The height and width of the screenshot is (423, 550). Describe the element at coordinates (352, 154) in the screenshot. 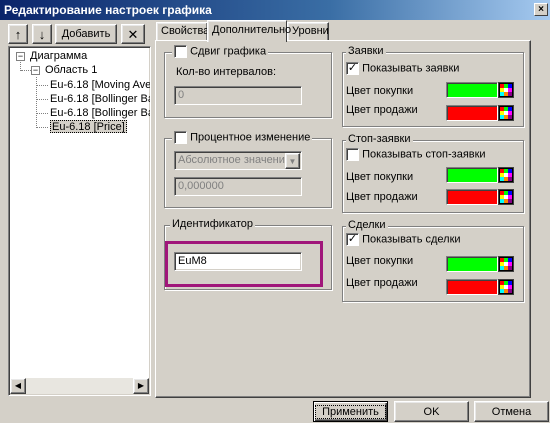

I see `stop-orders-show-checkbox` at that location.